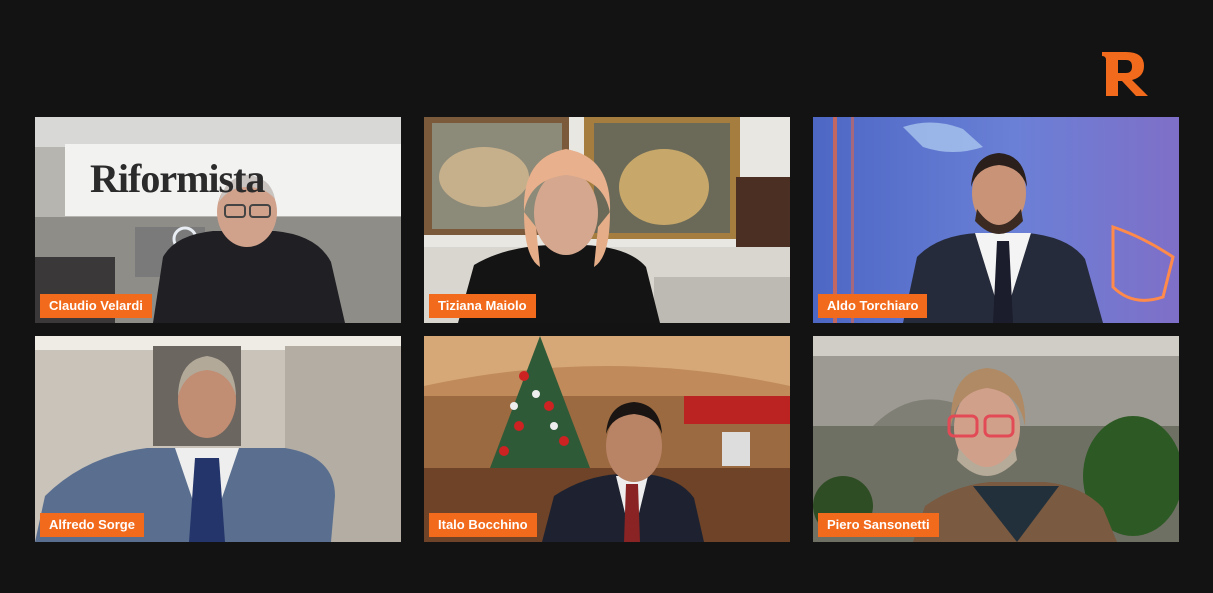  What do you see at coordinates (1125, 74) in the screenshot?
I see `riformista-r-logo-icon` at bounding box center [1125, 74].